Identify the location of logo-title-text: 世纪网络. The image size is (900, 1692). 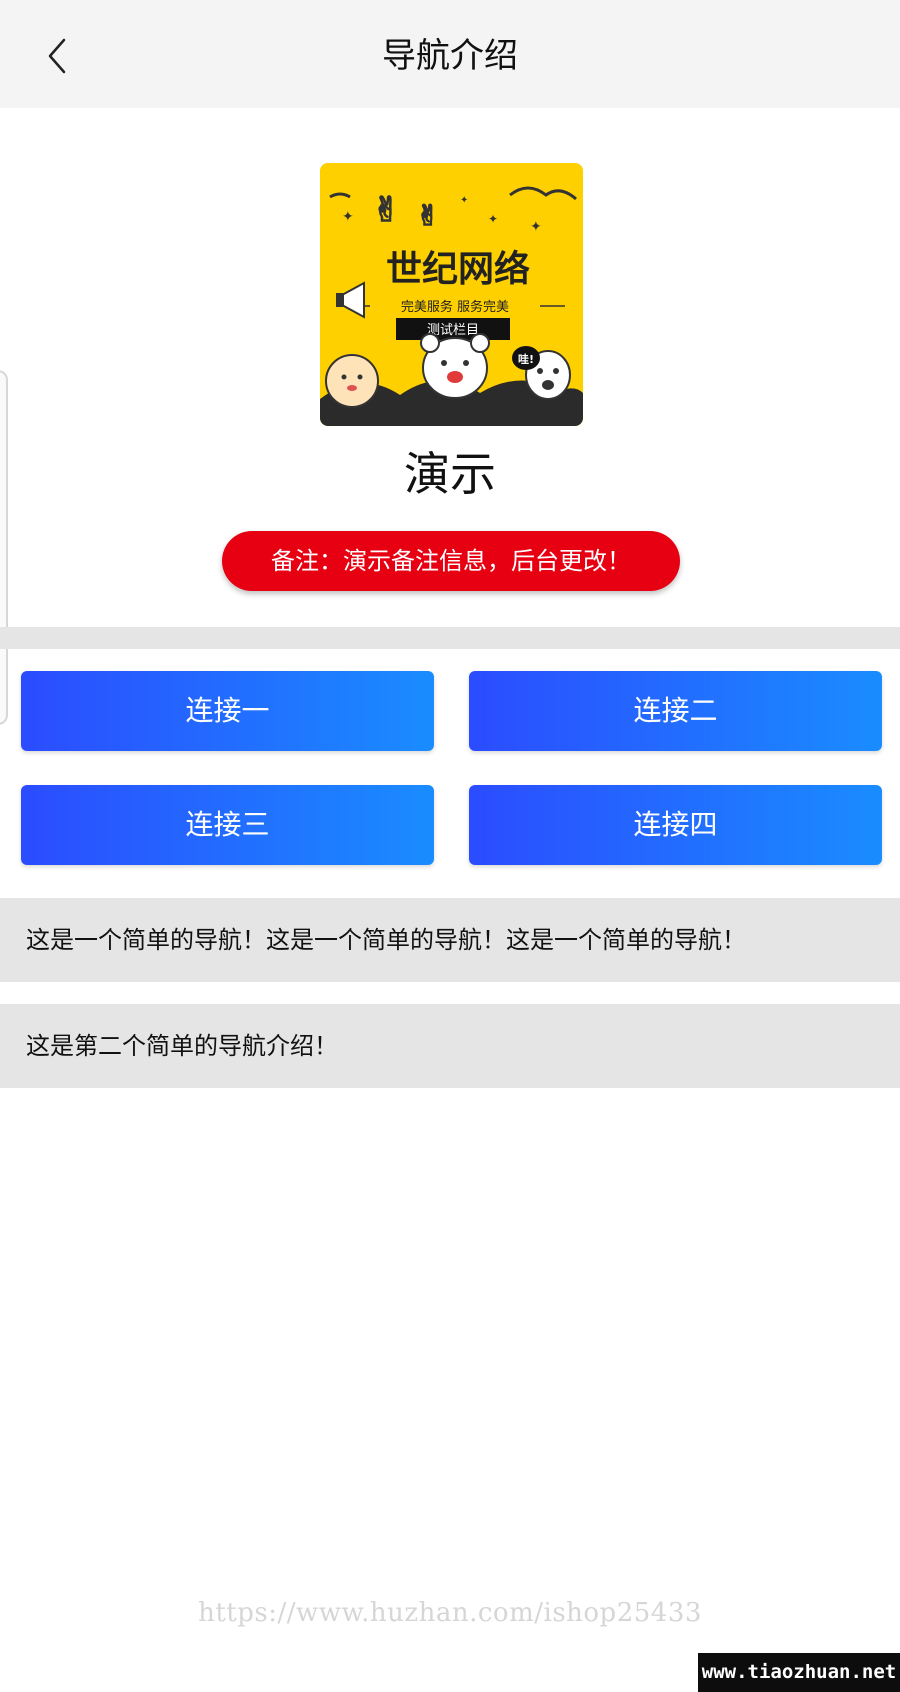
(458, 269).